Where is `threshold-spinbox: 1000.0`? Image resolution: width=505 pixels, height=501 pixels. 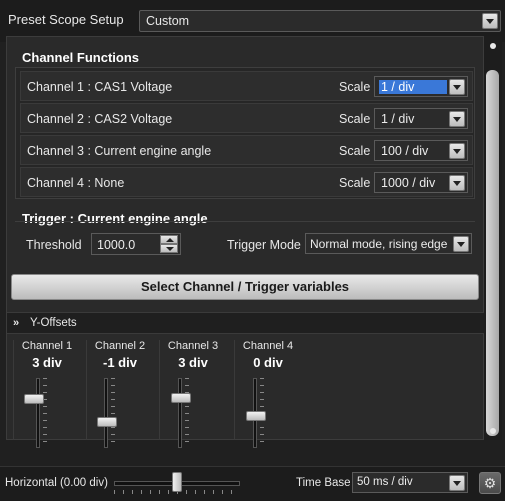 threshold-spinbox: 1000.0 is located at coordinates (136, 244).